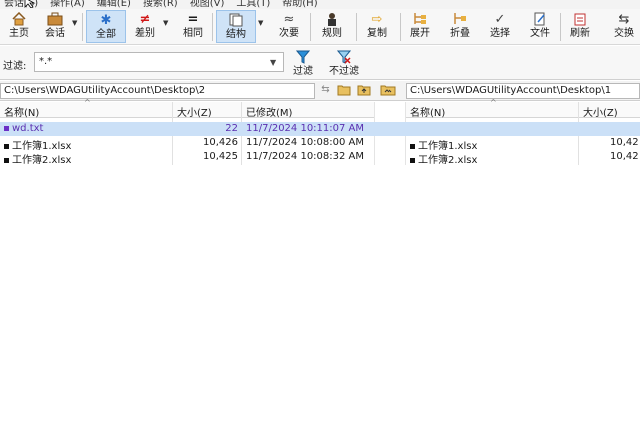 The image size is (640, 427). What do you see at coordinates (299, 4) in the screenshot?
I see `menu-help: 帮助(H)` at bounding box center [299, 4].